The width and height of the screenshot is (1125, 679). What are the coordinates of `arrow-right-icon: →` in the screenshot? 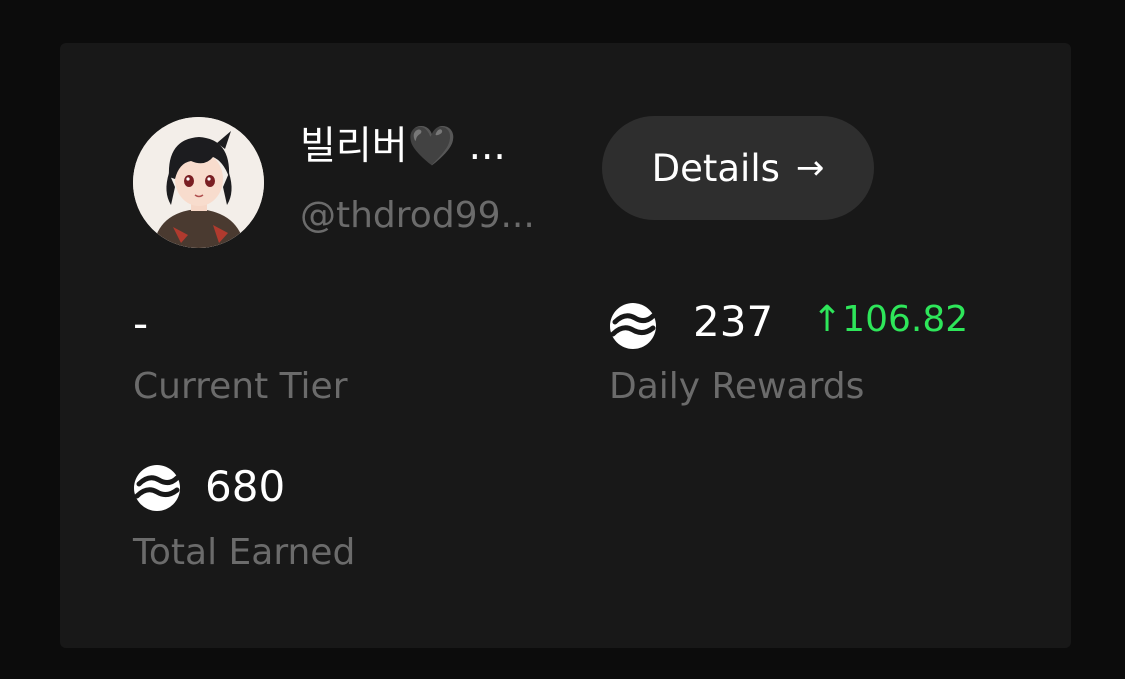 It's located at (810, 168).